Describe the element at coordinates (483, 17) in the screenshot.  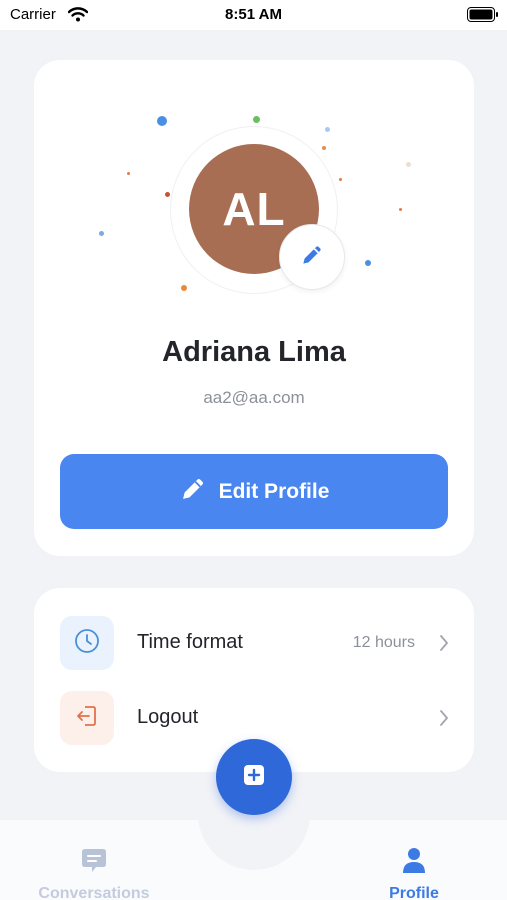
I see `battery-icon` at that location.